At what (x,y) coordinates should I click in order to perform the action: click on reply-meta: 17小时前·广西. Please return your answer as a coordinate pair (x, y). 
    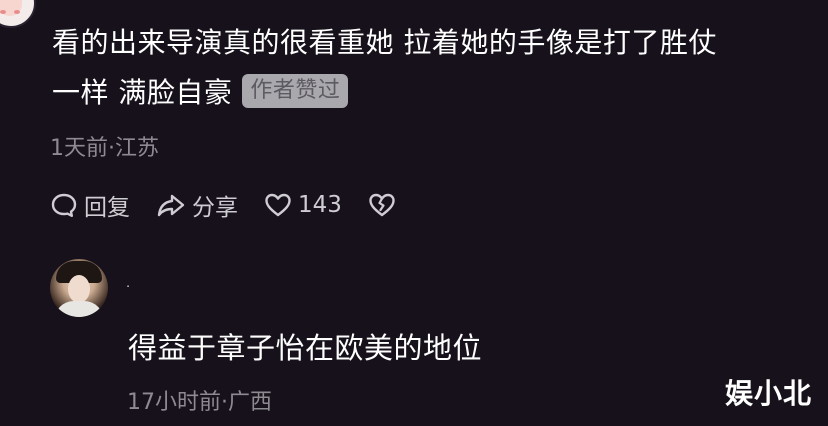
    Looking at the image, I should click on (199, 402).